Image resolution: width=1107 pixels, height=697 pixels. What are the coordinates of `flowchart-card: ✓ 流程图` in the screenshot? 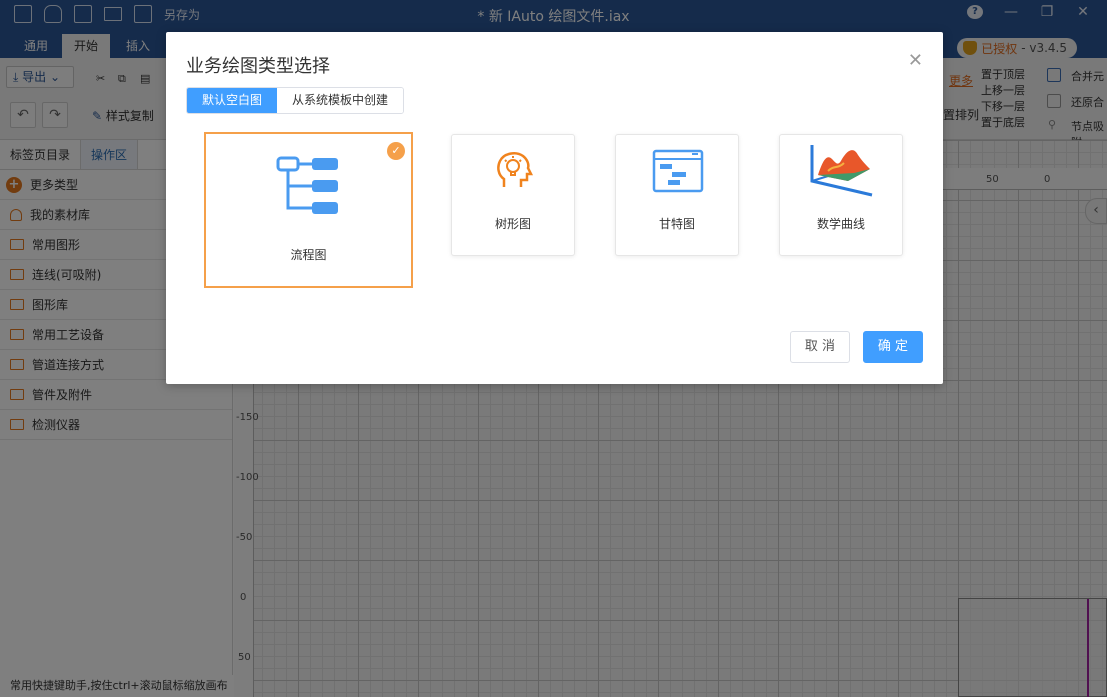 It's located at (308, 210).